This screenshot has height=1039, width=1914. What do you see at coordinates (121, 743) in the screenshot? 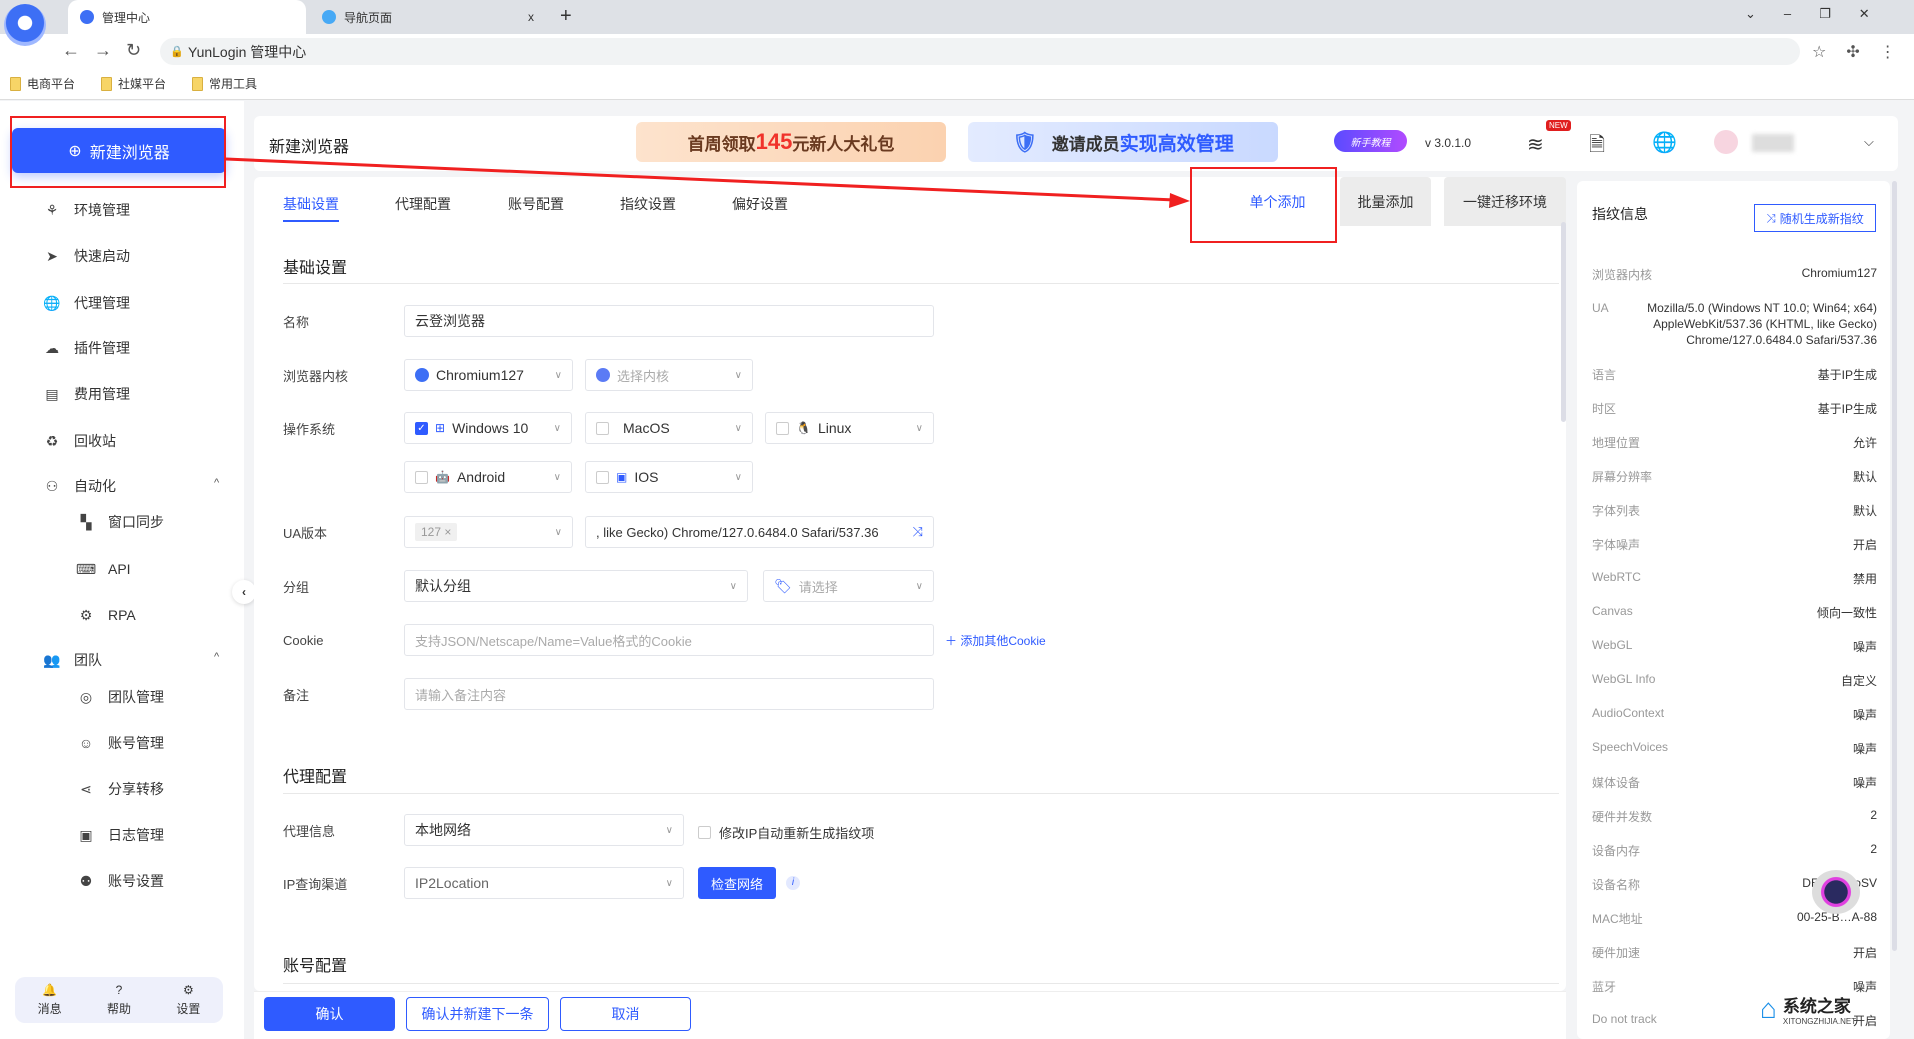
I see `sidebar-item: ☺ 账号管理` at bounding box center [121, 743].